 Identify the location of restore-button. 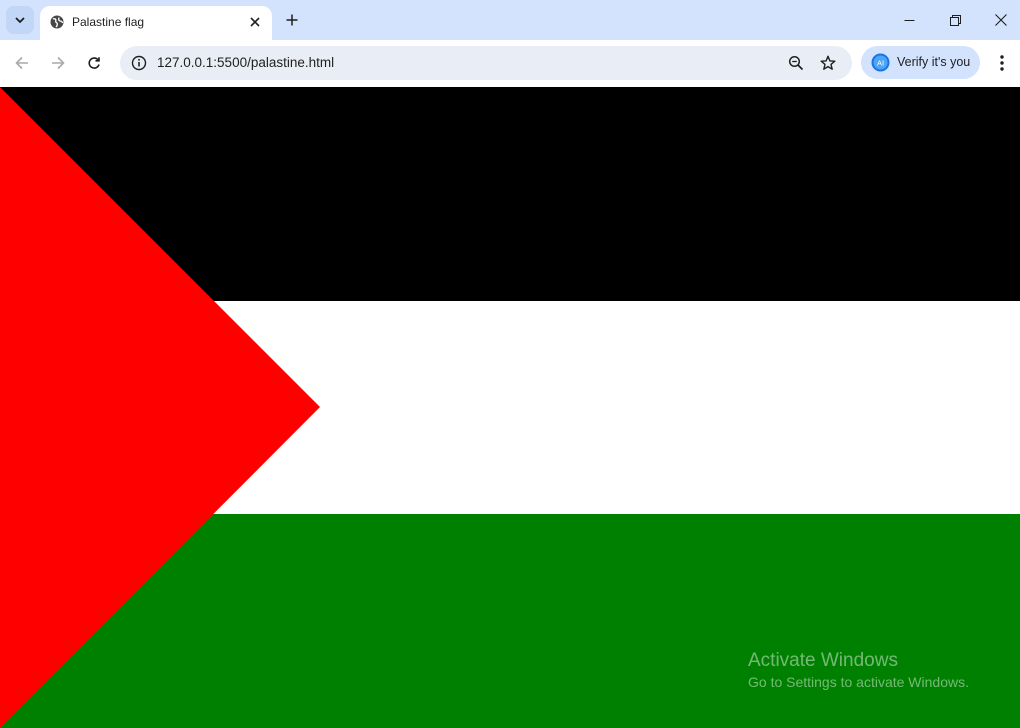
(955, 20).